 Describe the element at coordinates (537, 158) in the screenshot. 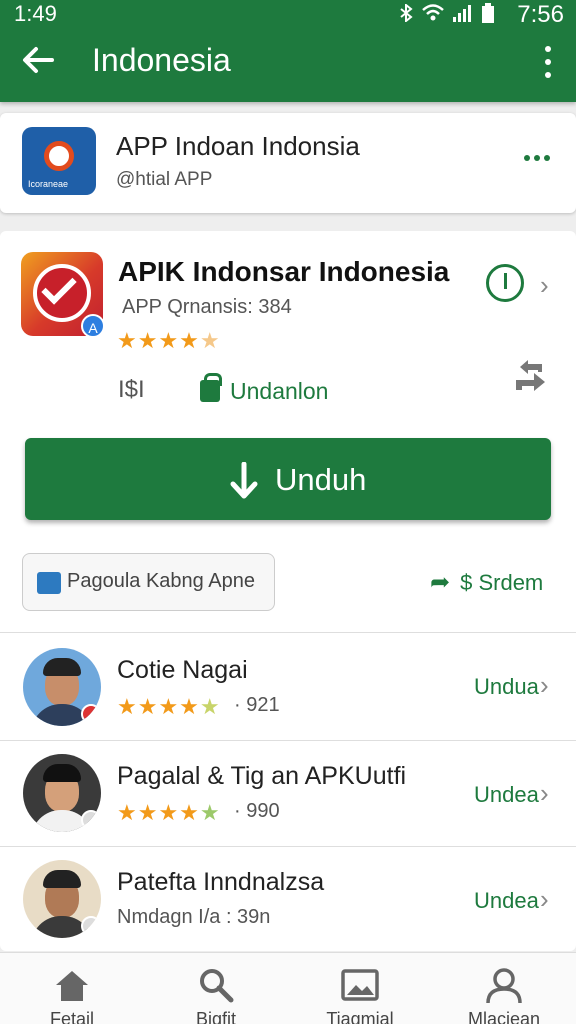

I see `more-horiz-icon` at that location.